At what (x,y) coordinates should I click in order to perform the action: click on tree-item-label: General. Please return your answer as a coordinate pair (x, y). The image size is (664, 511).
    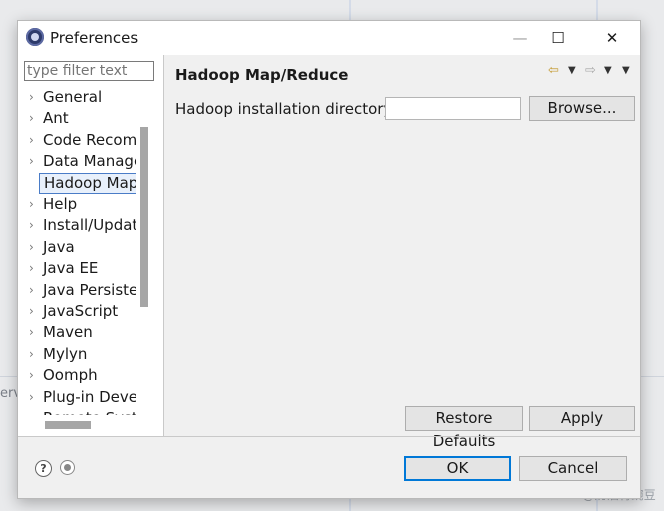
    Looking at the image, I should click on (73, 97).